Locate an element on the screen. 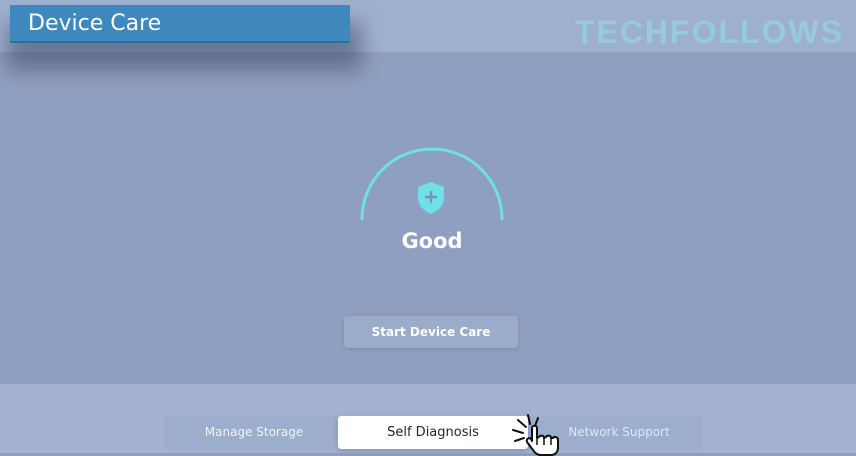 This screenshot has width=856, height=456. start-device-care-button: Start Device Care is located at coordinates (431, 332).